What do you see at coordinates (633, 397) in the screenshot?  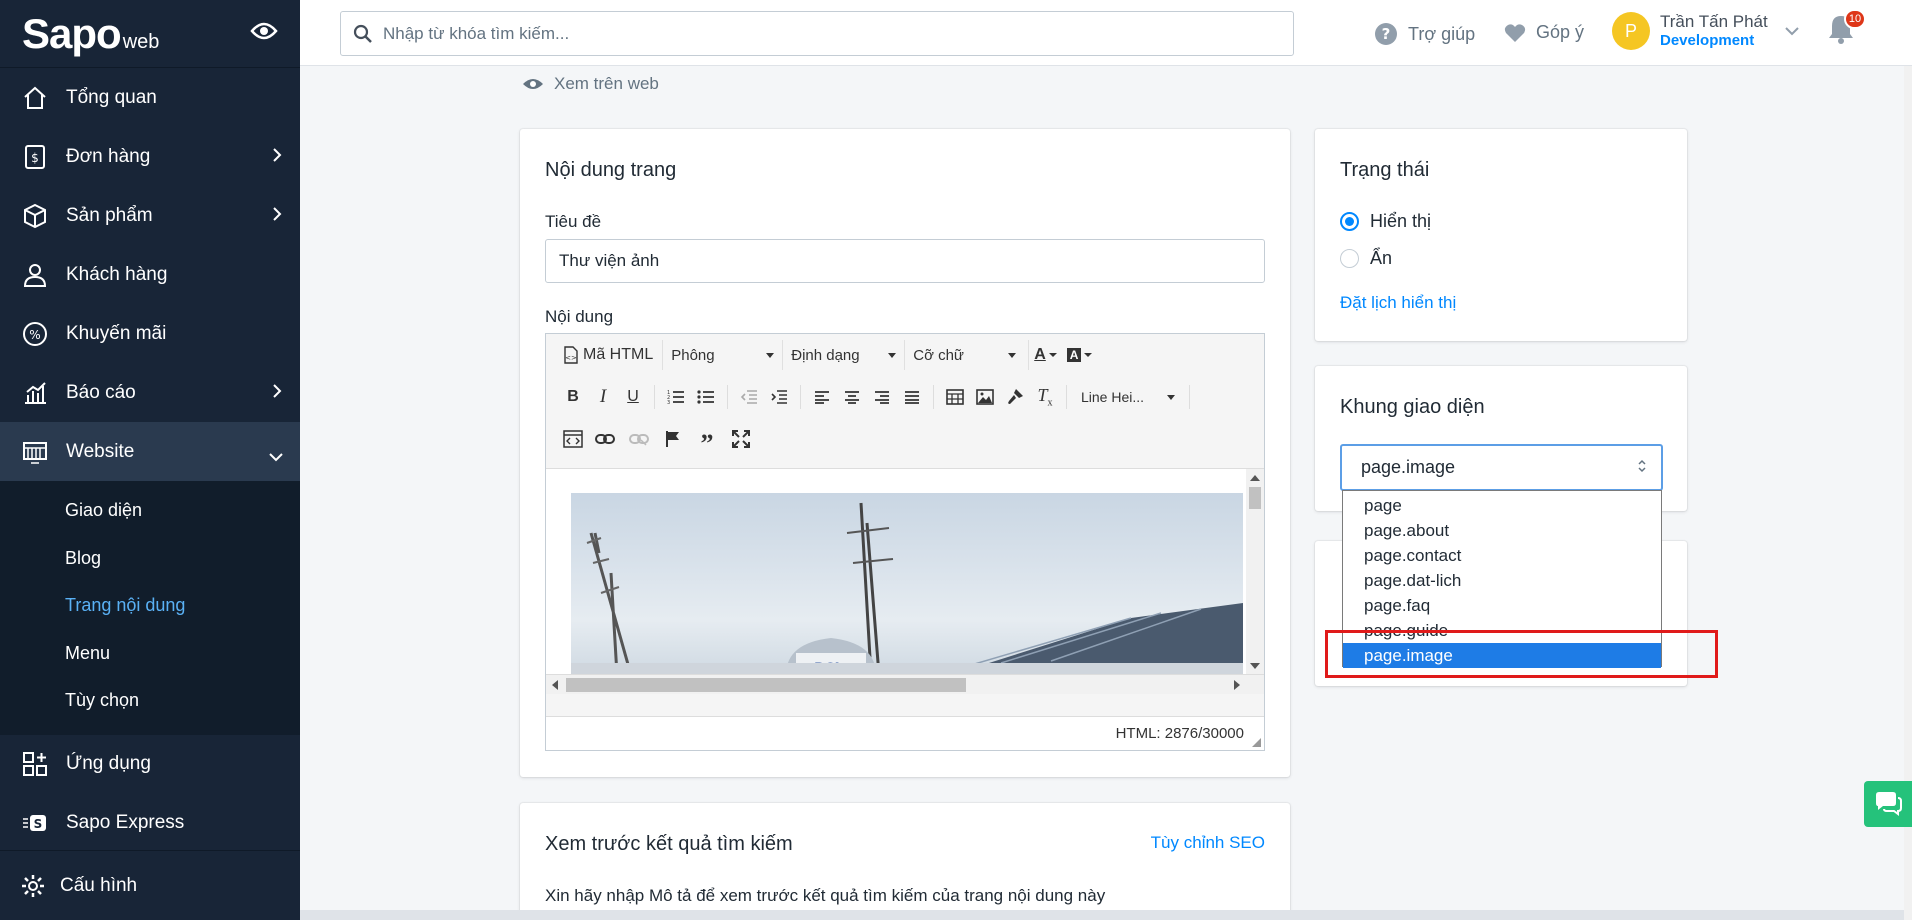 I see `underline-button: U` at bounding box center [633, 397].